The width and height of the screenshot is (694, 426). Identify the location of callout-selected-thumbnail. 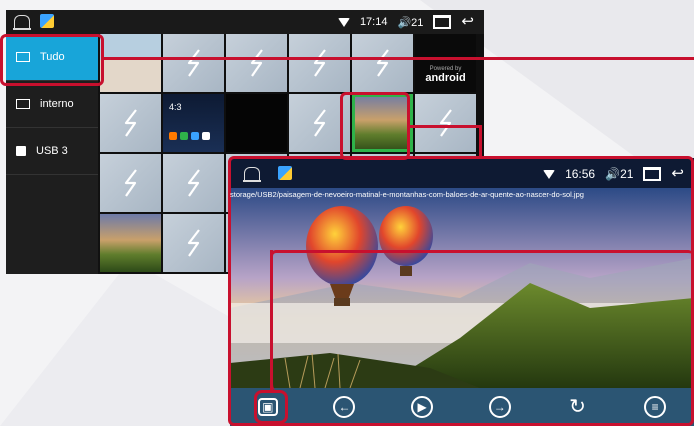
(375, 126).